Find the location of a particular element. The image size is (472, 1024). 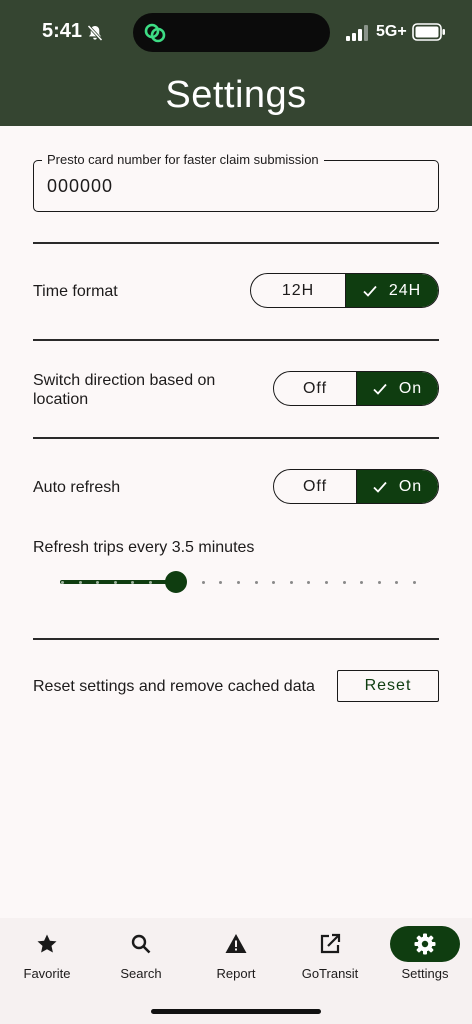

auto-refresh-on-label: On is located at coordinates (410, 486).